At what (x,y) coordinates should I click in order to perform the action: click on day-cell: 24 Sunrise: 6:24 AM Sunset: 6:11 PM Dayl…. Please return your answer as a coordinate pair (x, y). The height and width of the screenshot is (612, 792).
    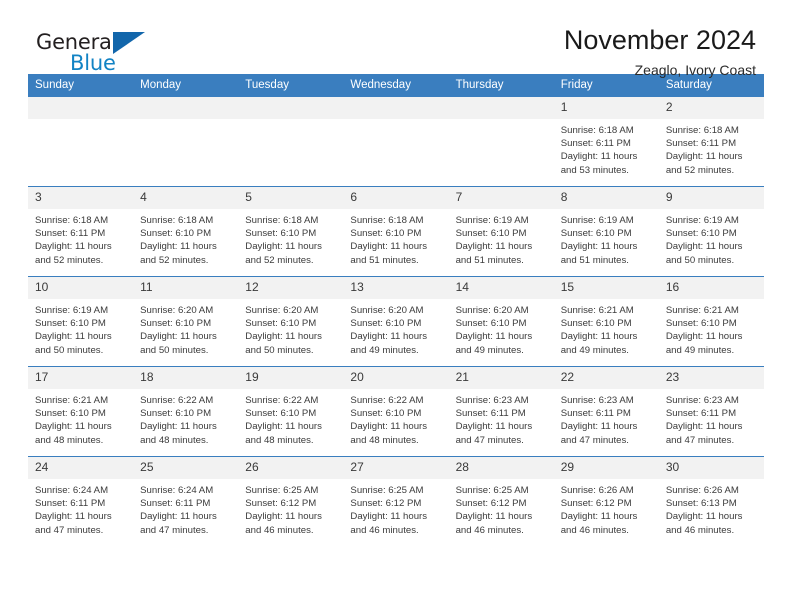
    Looking at the image, I should click on (81, 501).